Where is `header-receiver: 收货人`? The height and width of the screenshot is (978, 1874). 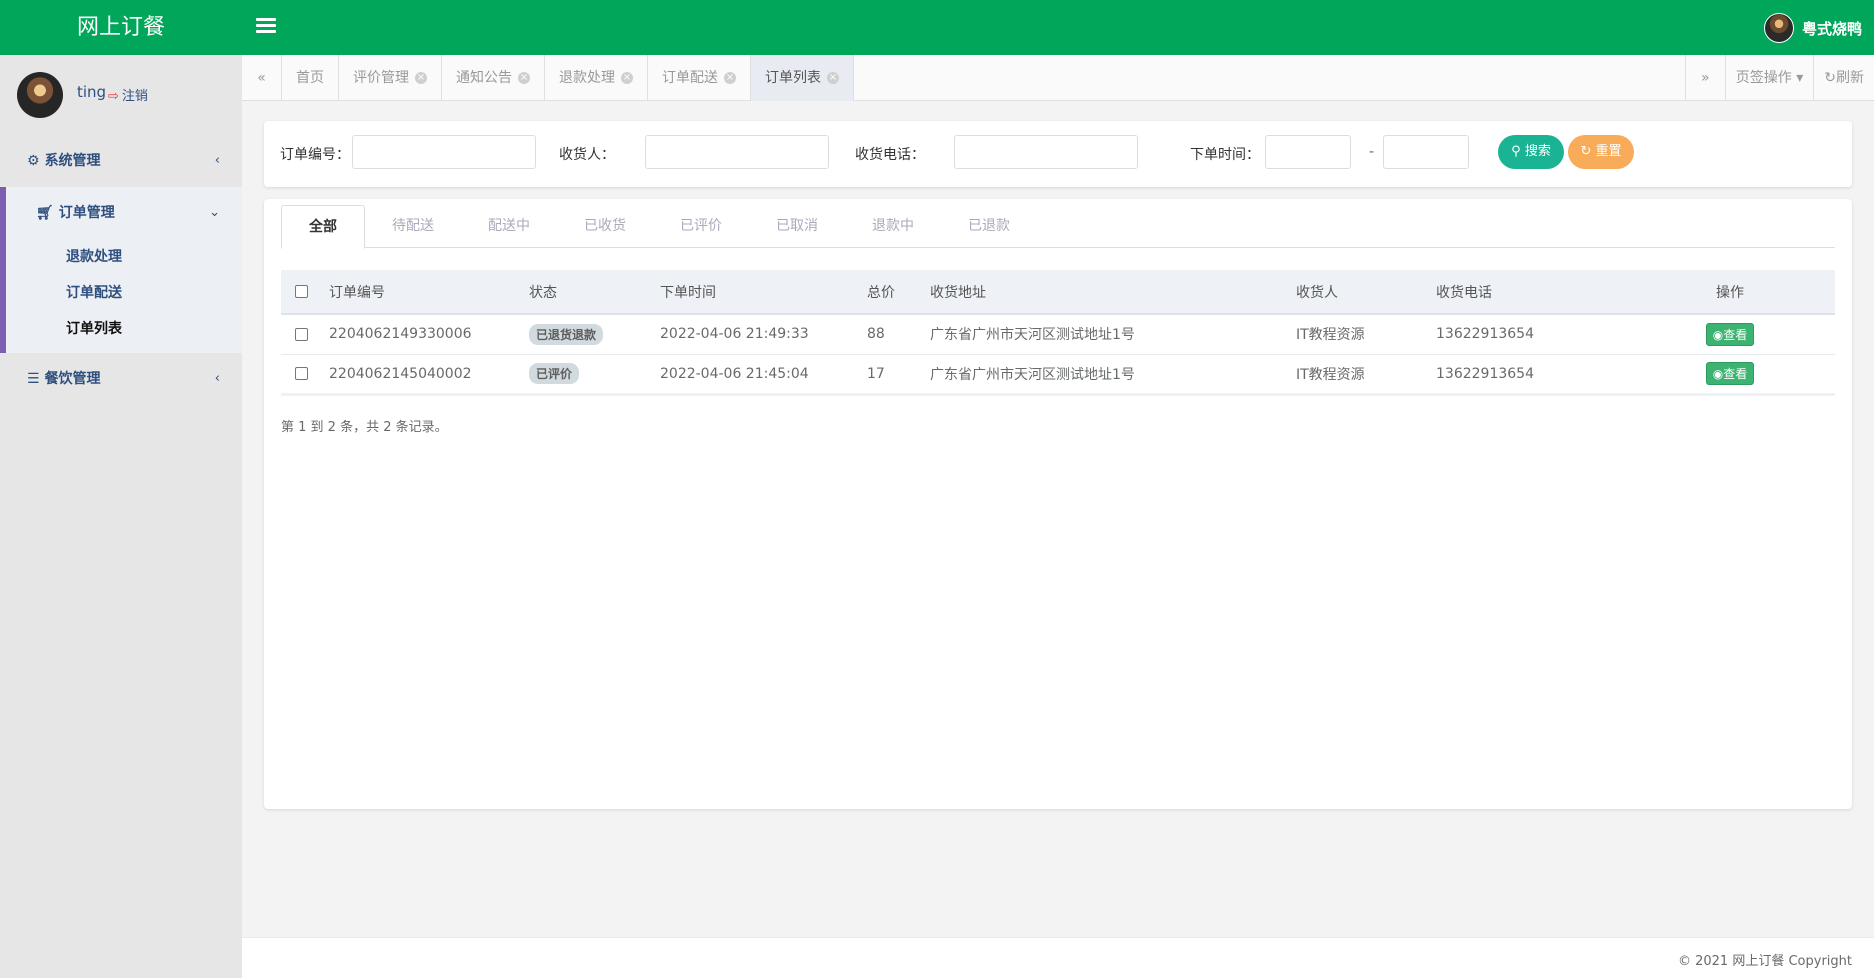 header-receiver: 收货人 is located at coordinates (1358, 292).